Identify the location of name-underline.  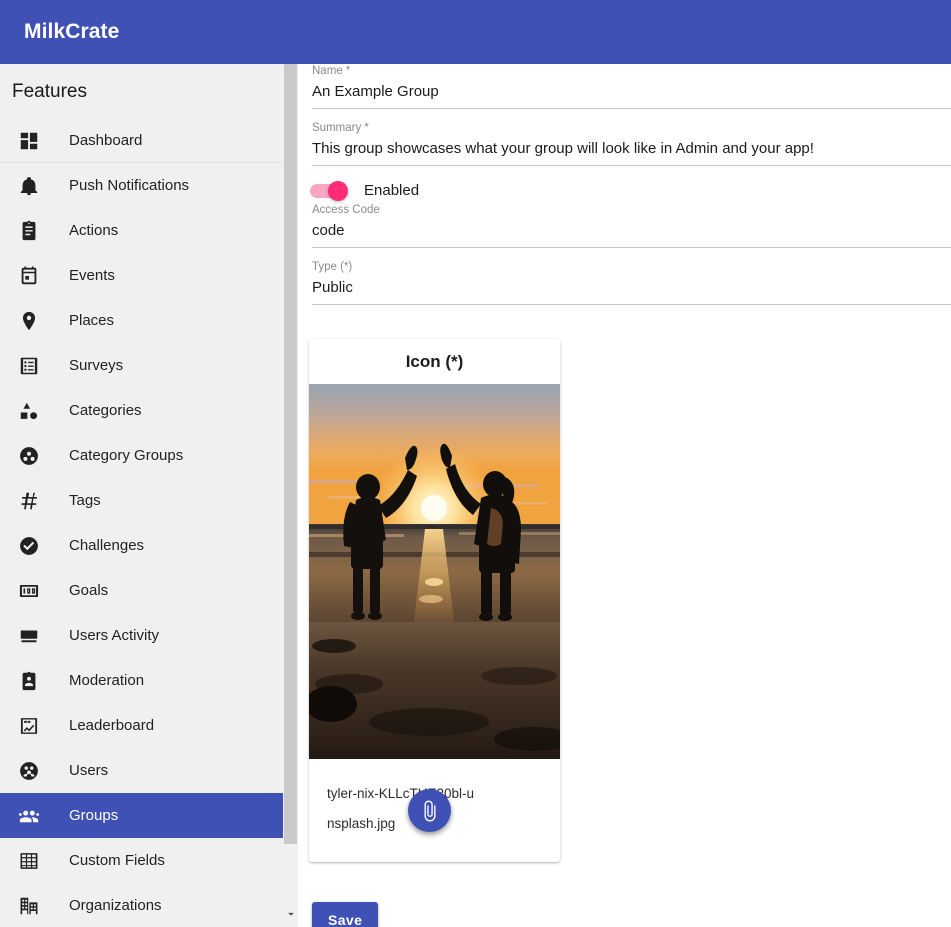
(631, 108).